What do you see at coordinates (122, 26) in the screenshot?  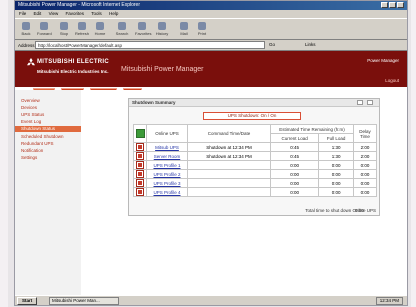 I see `search-icon` at bounding box center [122, 26].